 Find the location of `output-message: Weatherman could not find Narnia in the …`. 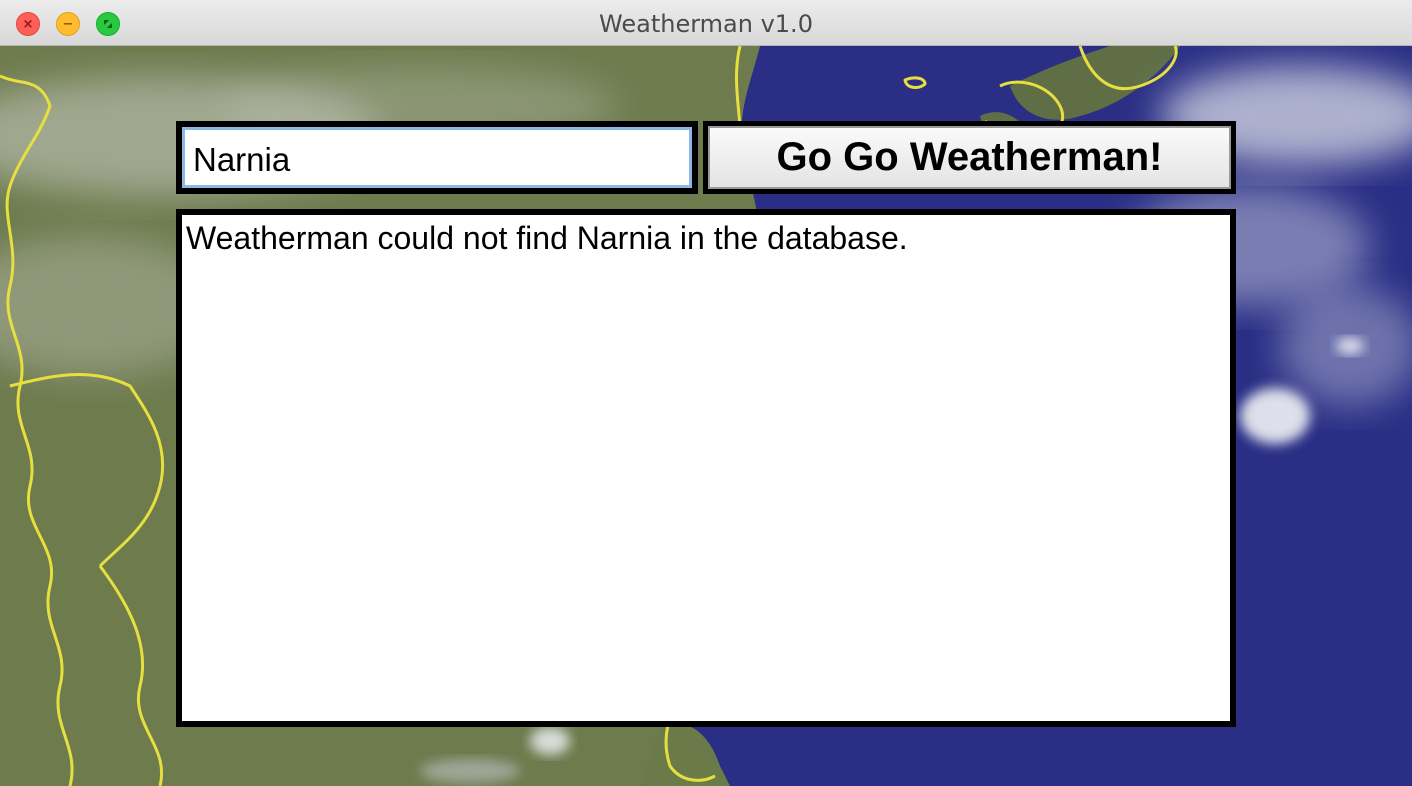

output-message: Weatherman could not find Narnia in the … is located at coordinates (547, 238).